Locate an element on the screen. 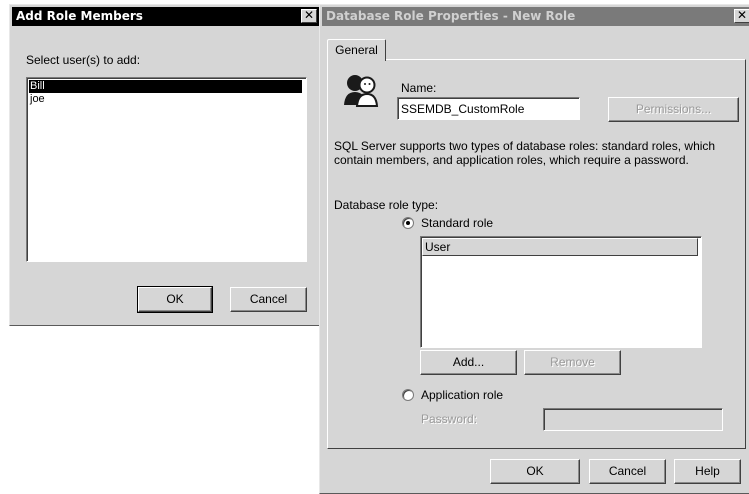 The height and width of the screenshot is (494, 749). members-column-header: User is located at coordinates (560, 247).